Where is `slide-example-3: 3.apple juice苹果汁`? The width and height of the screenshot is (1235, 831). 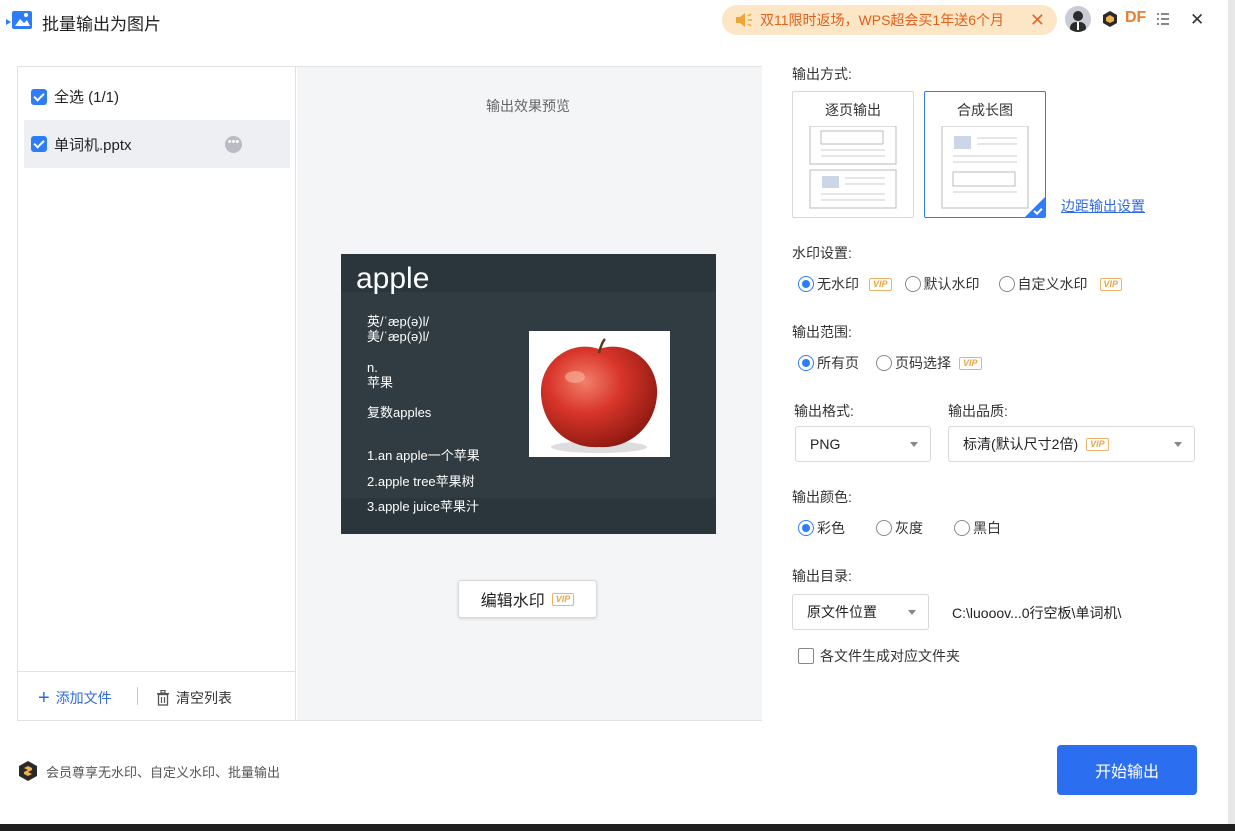 slide-example-3: 3.apple juice苹果汁 is located at coordinates (423, 506).